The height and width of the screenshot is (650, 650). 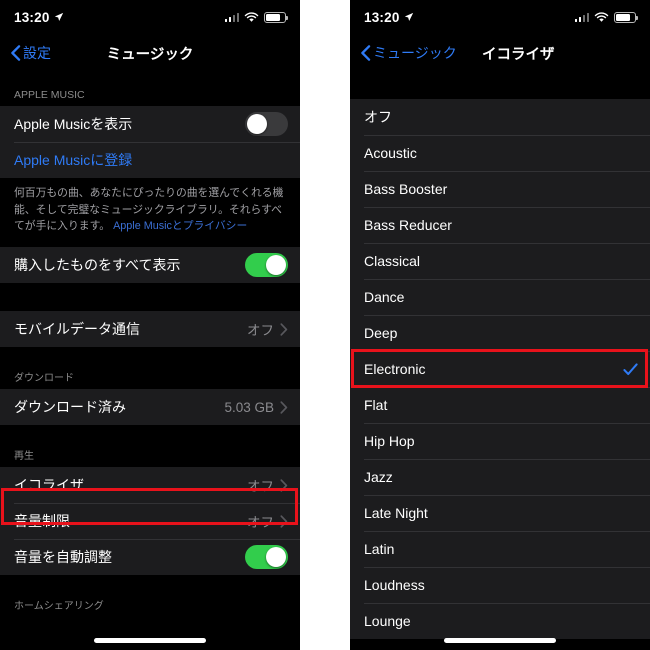 What do you see at coordinates (150, 124) in the screenshot?
I see `row-show-apple-music: Apple Musicを表示` at bounding box center [150, 124].